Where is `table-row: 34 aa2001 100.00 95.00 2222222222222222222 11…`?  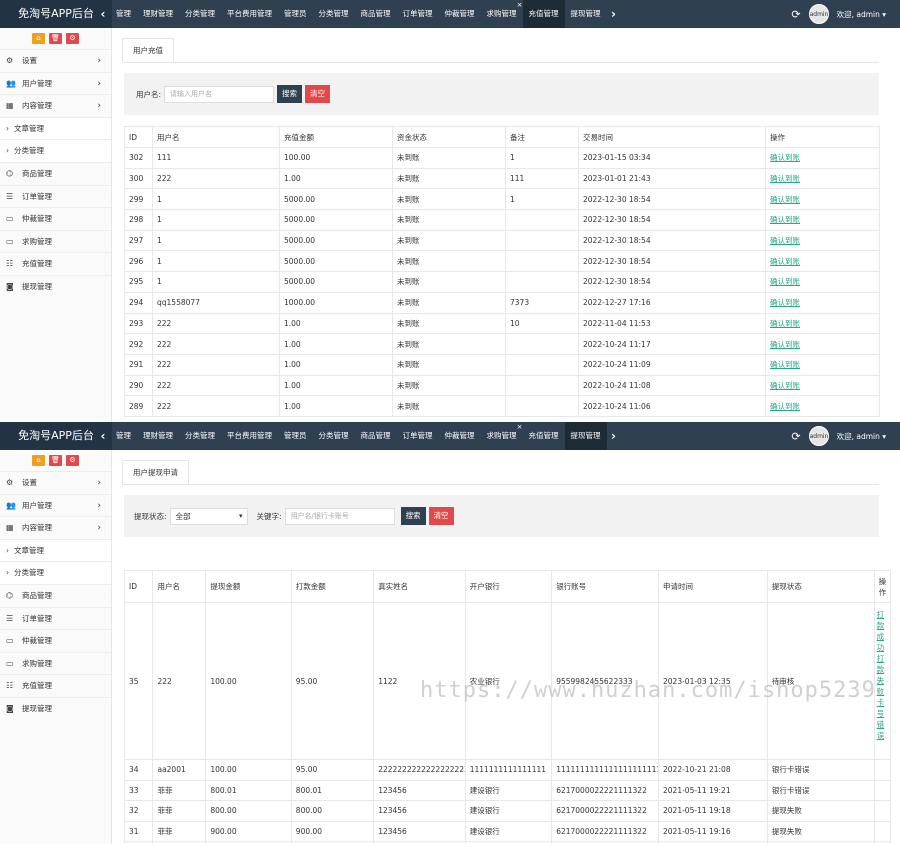
table-row: 34 aa2001 100.00 95.00 2222222222222222222 11… is located at coordinates (507, 770).